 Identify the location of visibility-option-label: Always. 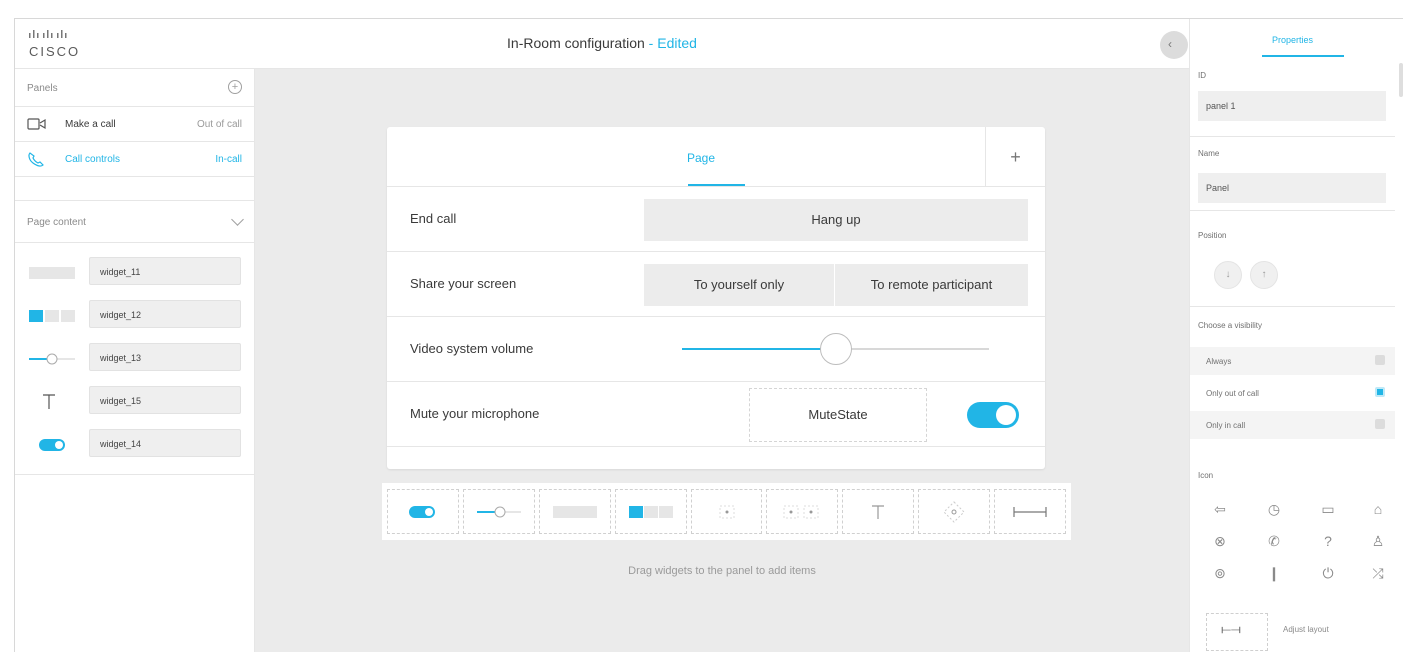
(1219, 361).